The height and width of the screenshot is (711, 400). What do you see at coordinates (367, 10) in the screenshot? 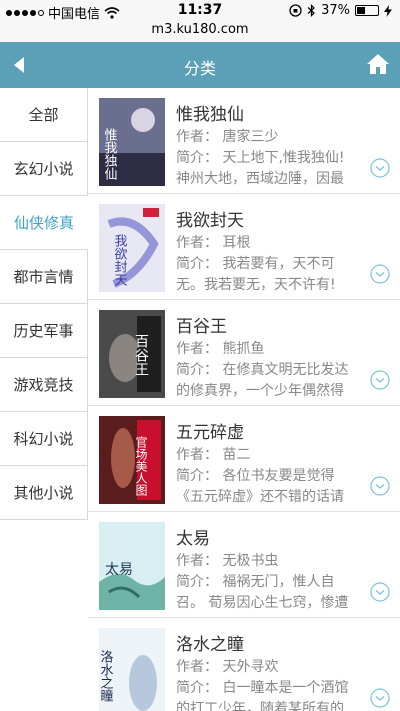
I see `battery-icon` at bounding box center [367, 10].